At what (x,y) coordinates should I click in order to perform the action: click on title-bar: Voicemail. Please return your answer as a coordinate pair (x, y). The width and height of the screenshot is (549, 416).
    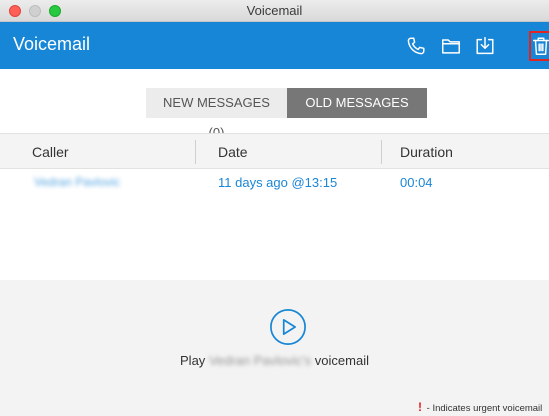
    Looking at the image, I should click on (274, 11).